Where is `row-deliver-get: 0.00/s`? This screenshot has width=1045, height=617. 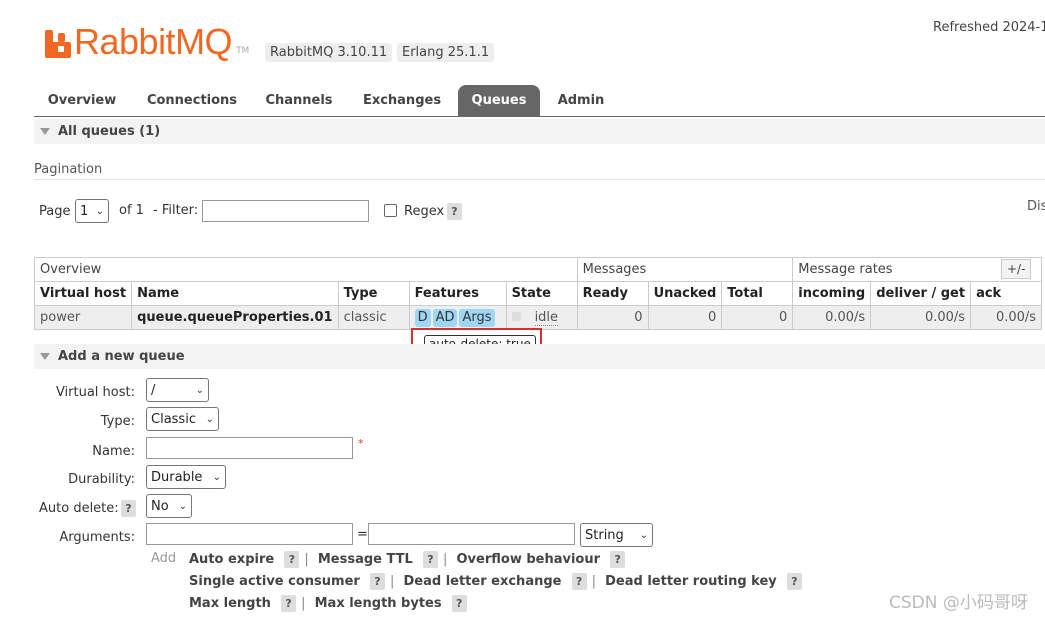
row-deliver-get: 0.00/s is located at coordinates (921, 317).